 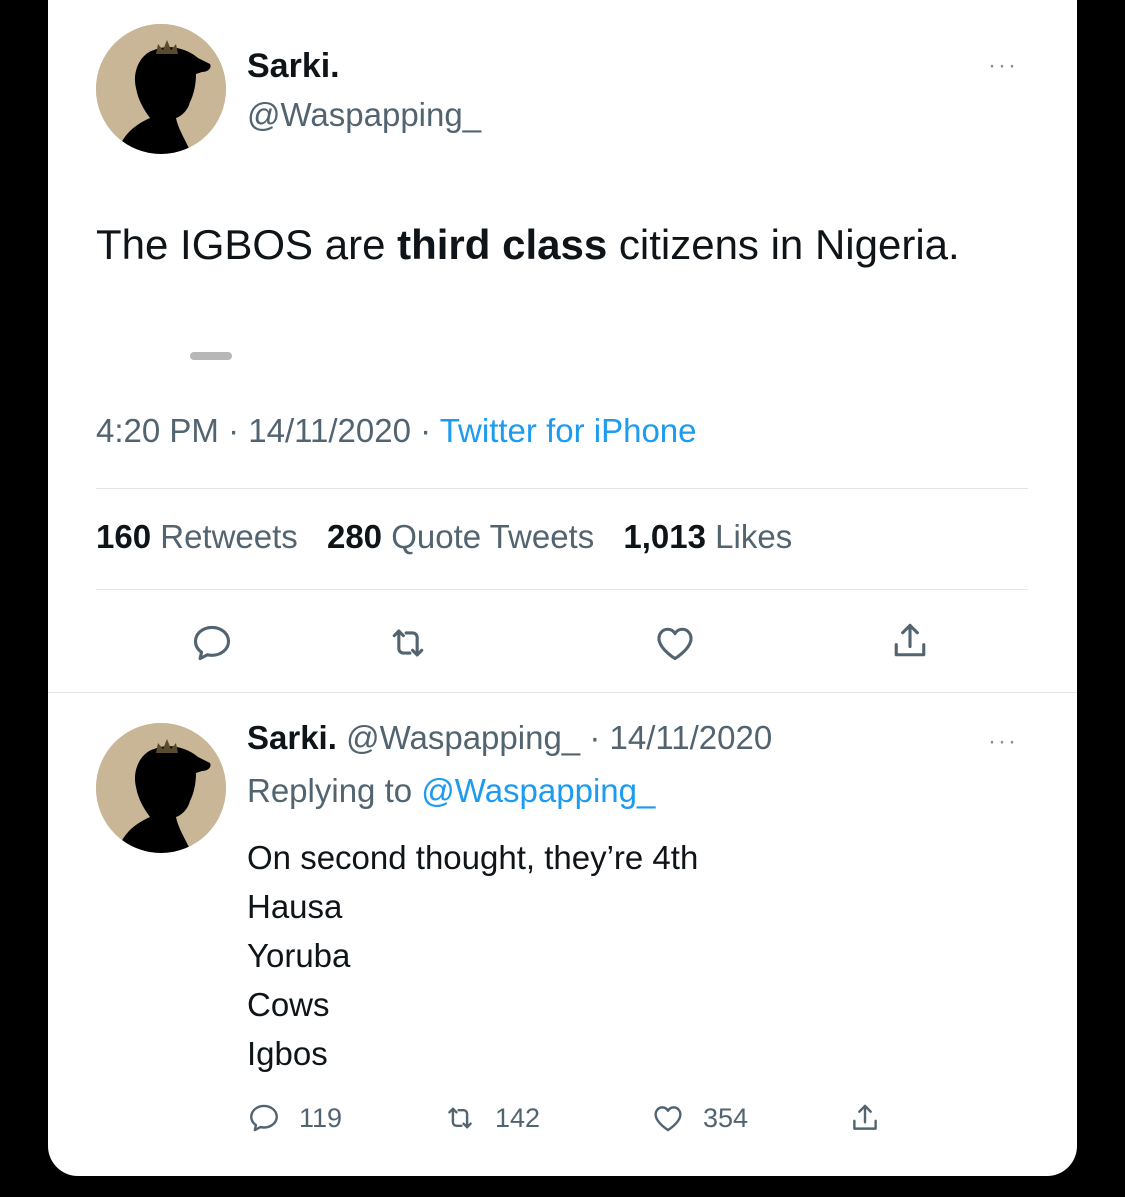 I want to click on likes-count: 1,013, so click(x=664, y=536).